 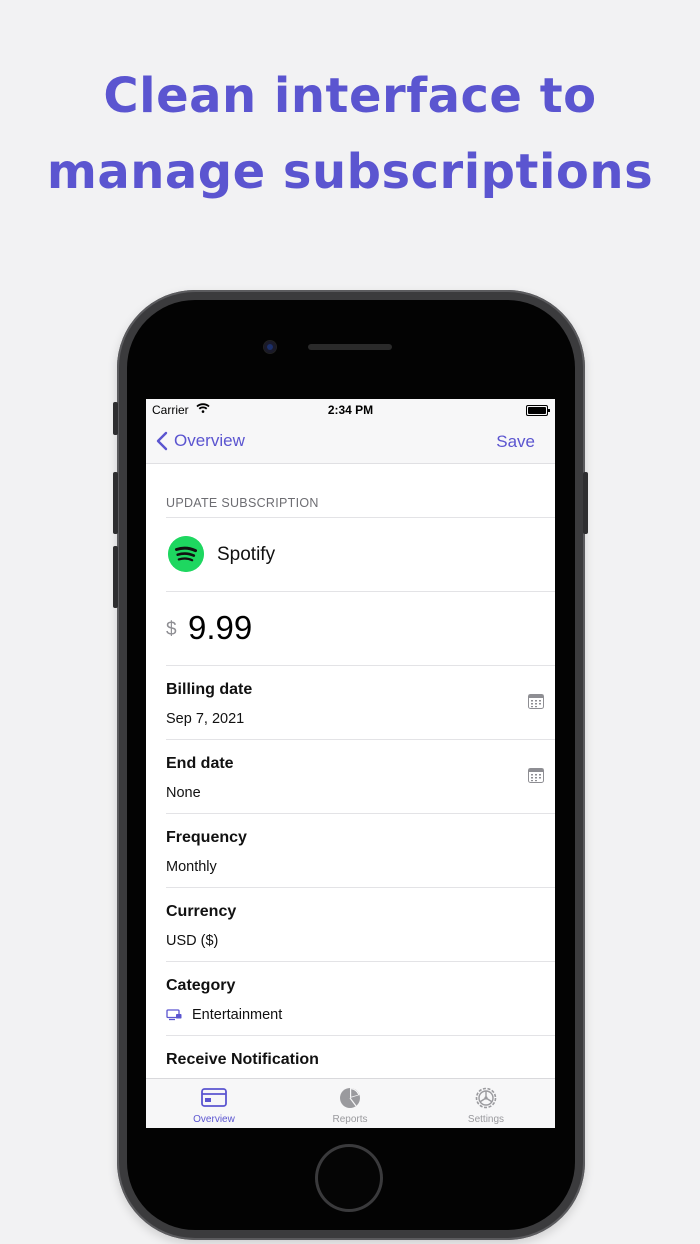 What do you see at coordinates (192, 941) in the screenshot?
I see `field-value: USD ($)` at bounding box center [192, 941].